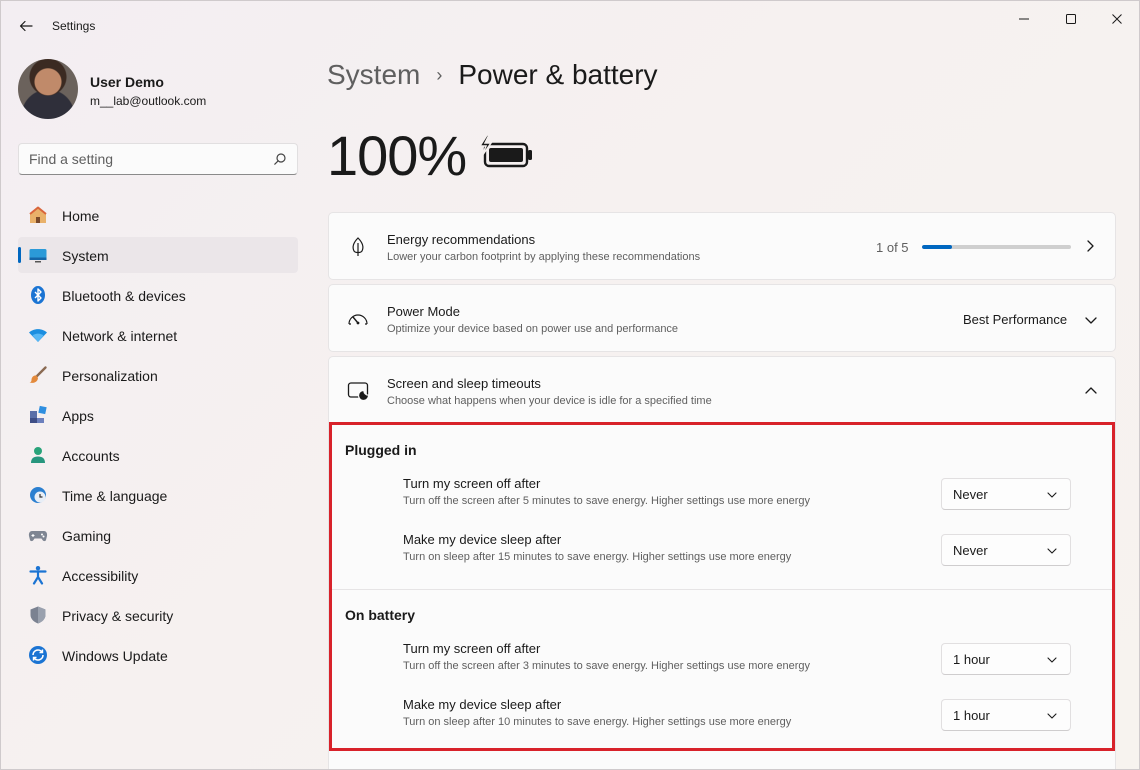  What do you see at coordinates (464, 383) in the screenshot?
I see `screen-sleep-title: Screen and sleep timeouts` at bounding box center [464, 383].